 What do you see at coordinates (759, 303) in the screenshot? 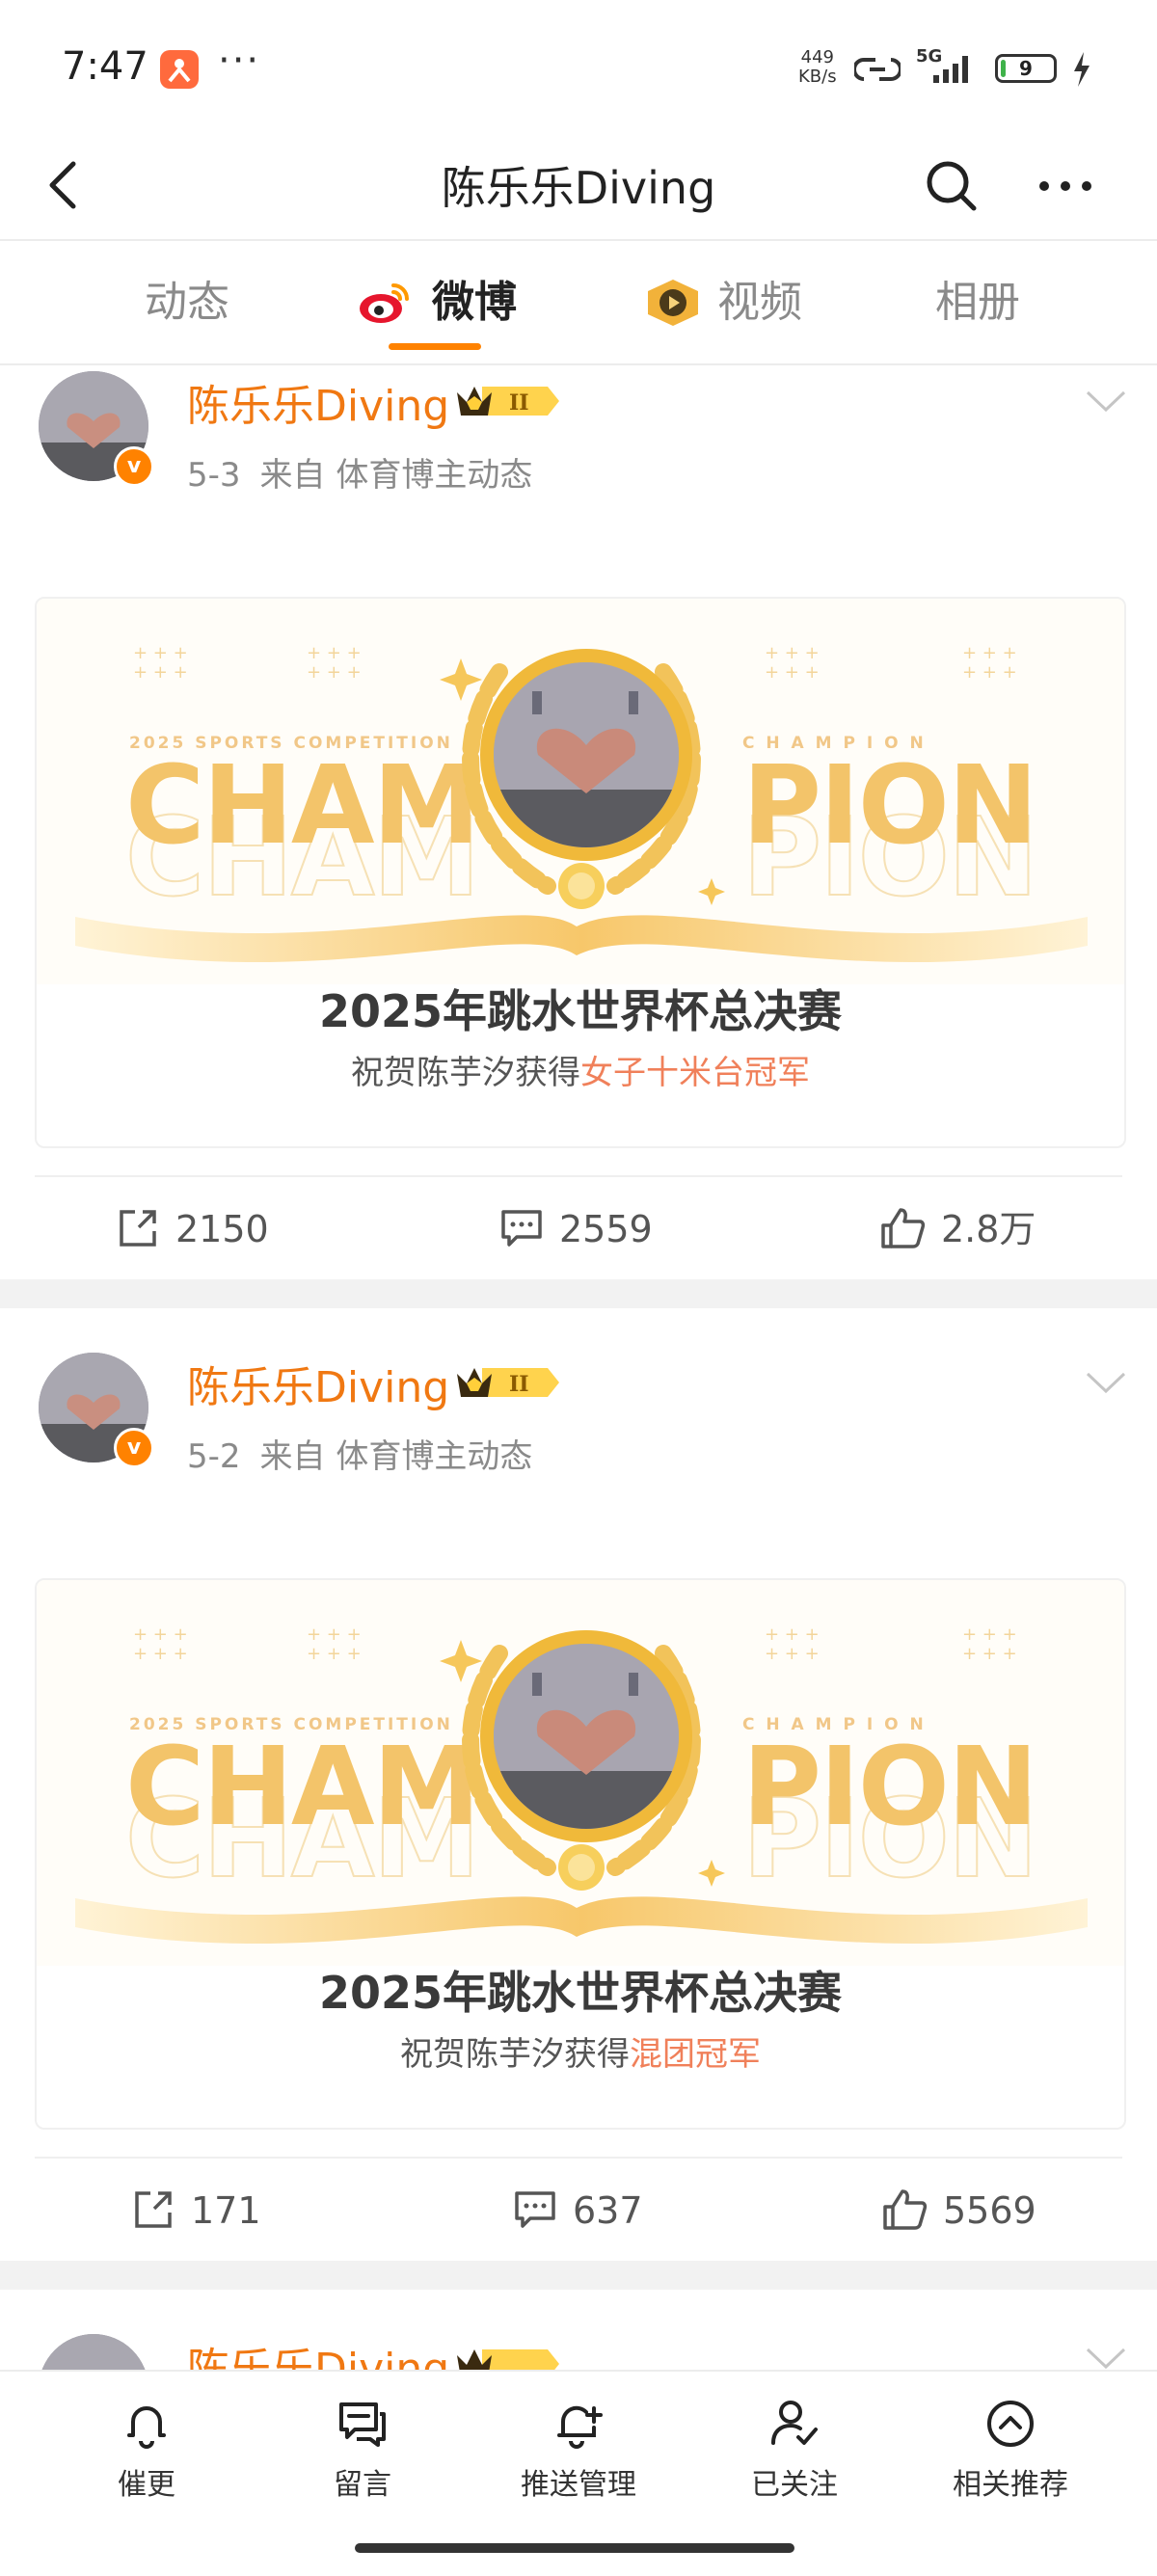
I see `tab-video: 视频` at bounding box center [759, 303].